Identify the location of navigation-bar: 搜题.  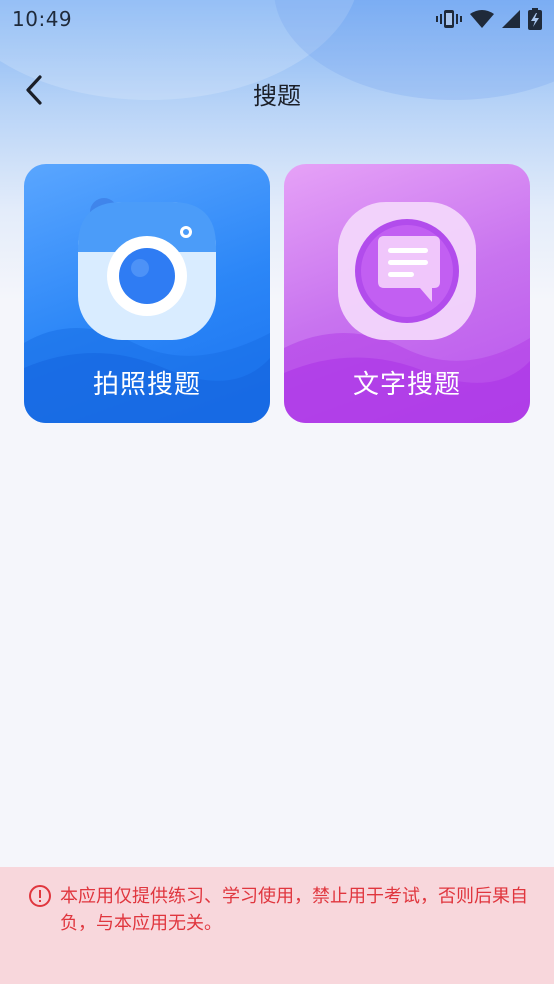
(277, 92).